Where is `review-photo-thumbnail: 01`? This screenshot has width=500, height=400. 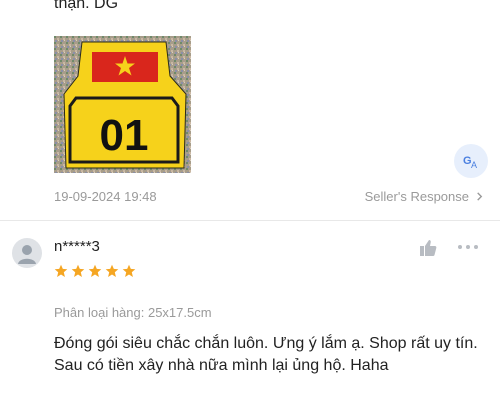
review-photo-thumbnail: 01 is located at coordinates (122, 104).